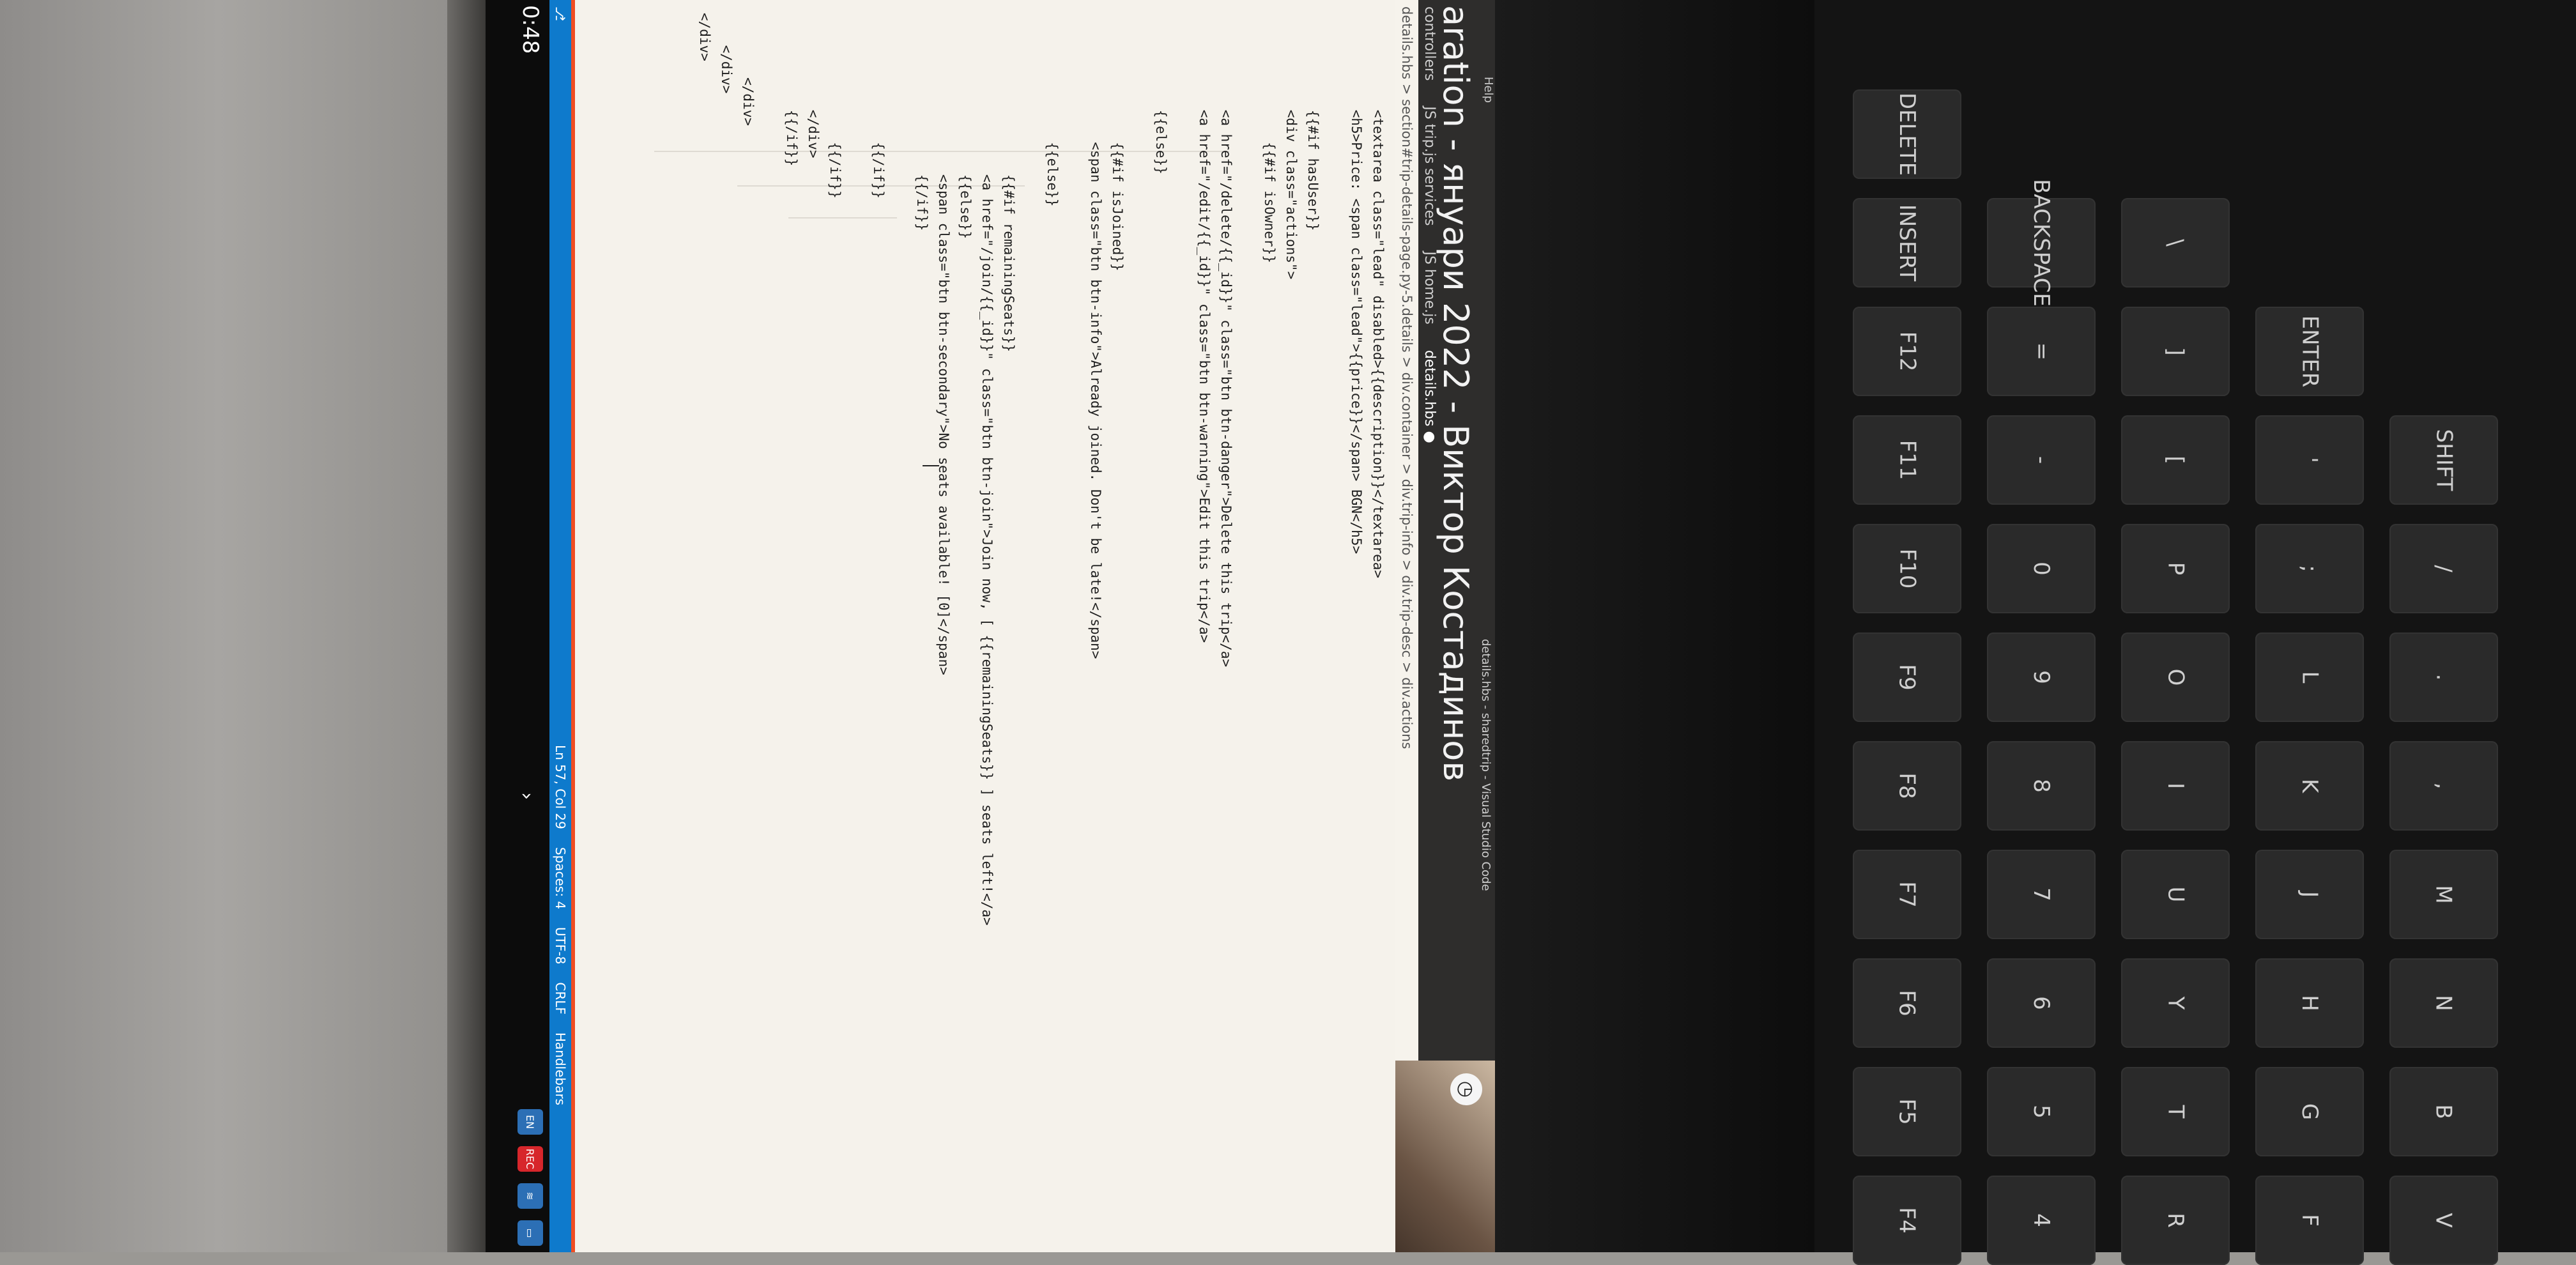  Describe the element at coordinates (2175, 1003) in the screenshot. I see `keyboard-key: Y` at that location.